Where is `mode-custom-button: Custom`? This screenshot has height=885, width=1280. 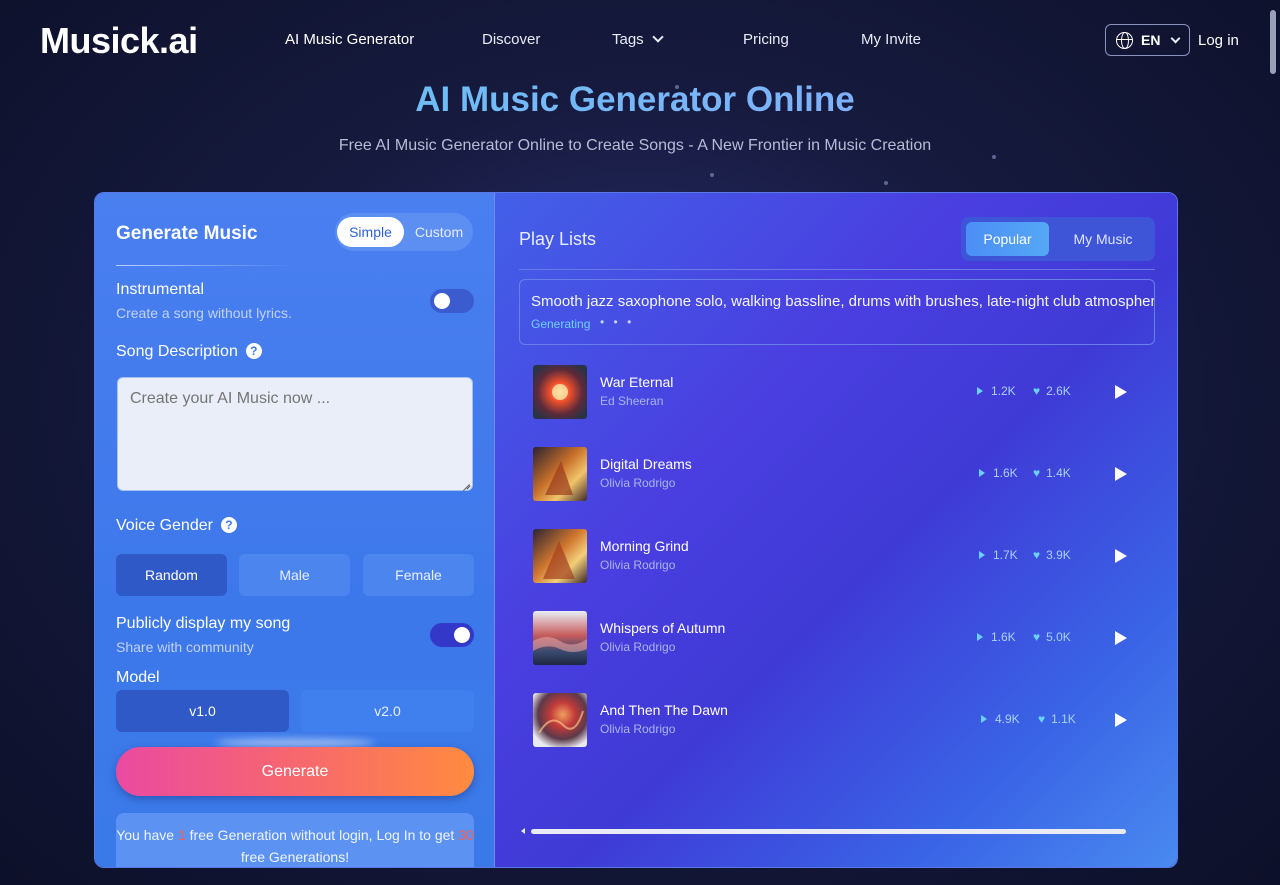 mode-custom-button: Custom is located at coordinates (439, 232).